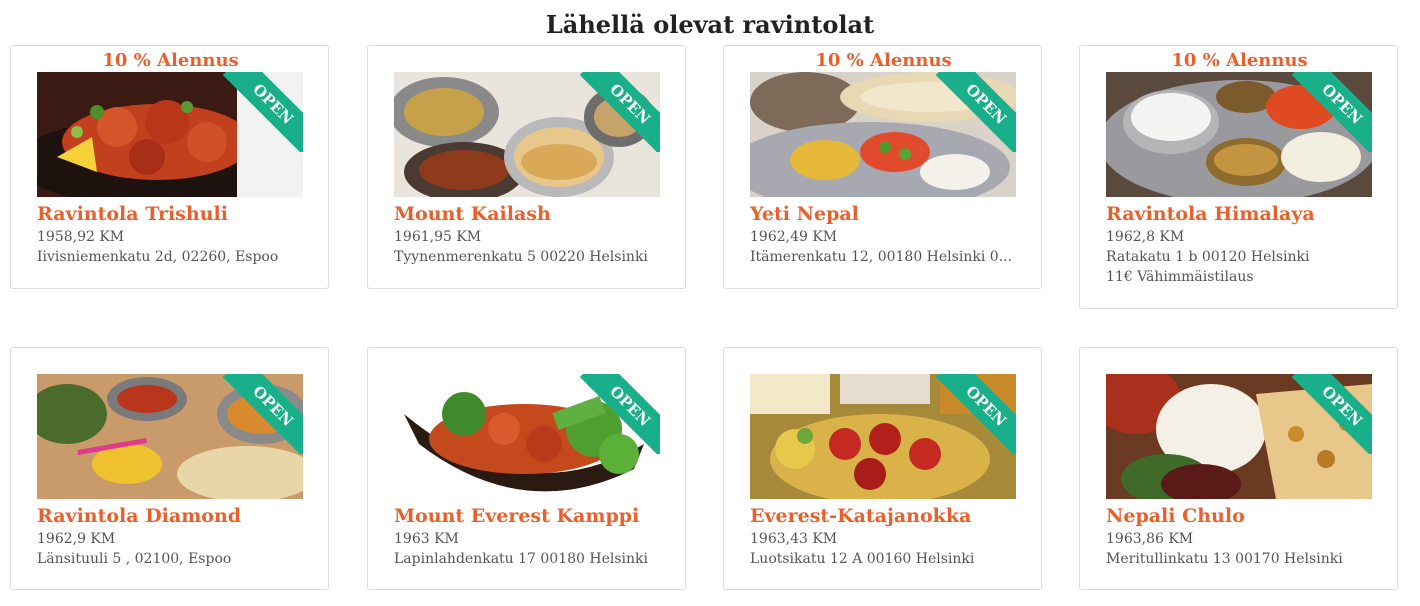 This screenshot has height=606, width=1420. What do you see at coordinates (1246, 214) in the screenshot?
I see `restaurant-name: Ravintola Himalaya` at bounding box center [1246, 214].